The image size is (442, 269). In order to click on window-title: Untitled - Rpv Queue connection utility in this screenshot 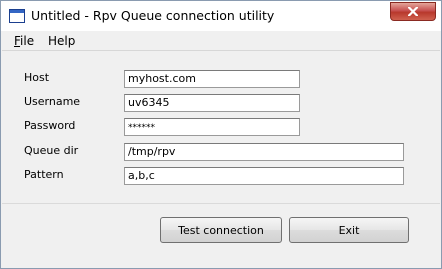, I will do `click(153, 15)`.